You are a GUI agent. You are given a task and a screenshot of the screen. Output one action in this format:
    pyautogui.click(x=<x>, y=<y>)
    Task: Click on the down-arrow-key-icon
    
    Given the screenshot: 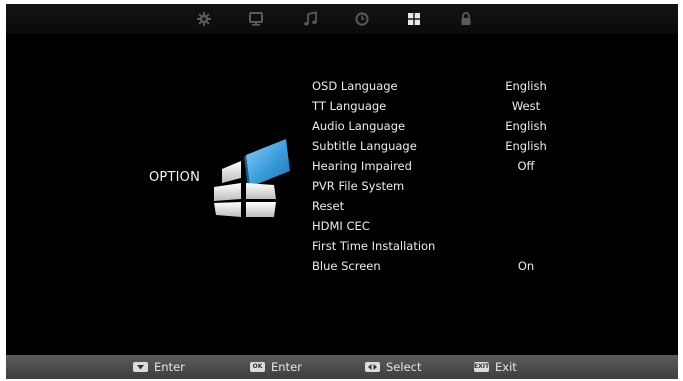 What is the action you would take?
    pyautogui.click(x=140, y=366)
    